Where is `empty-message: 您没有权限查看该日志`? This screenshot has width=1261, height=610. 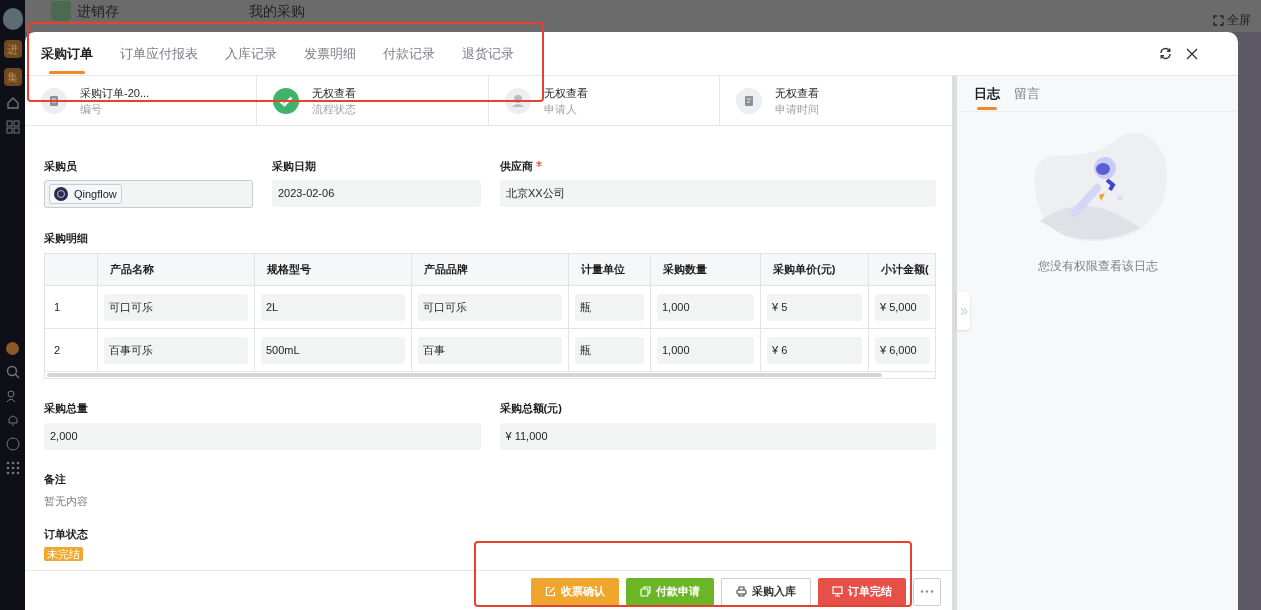 empty-message: 您没有权限查看该日志 is located at coordinates (1097, 266).